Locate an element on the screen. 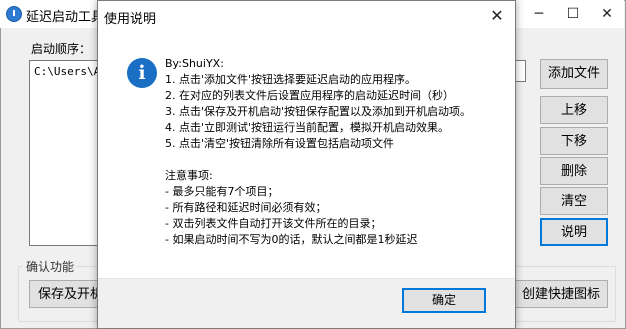 Image resolution: width=626 pixels, height=329 pixels. main-window-title: 延迟启动工具 is located at coordinates (65, 17).